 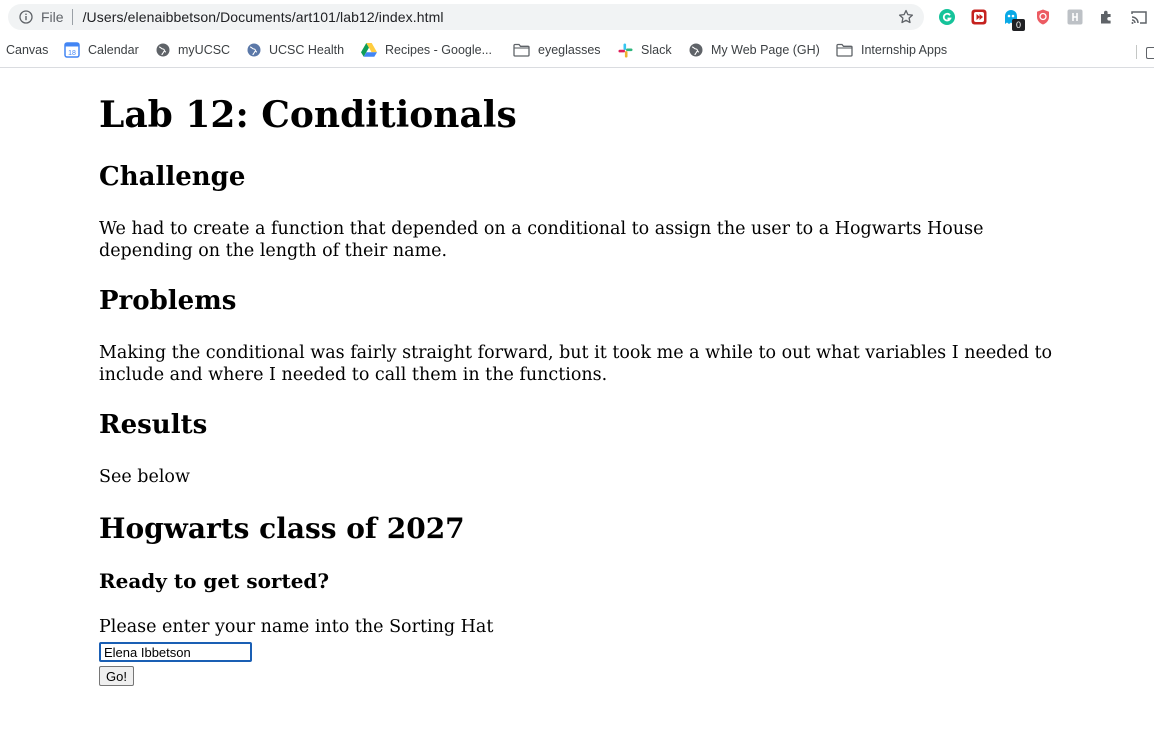 I want to click on url-scheme: File, so click(x=52, y=17).